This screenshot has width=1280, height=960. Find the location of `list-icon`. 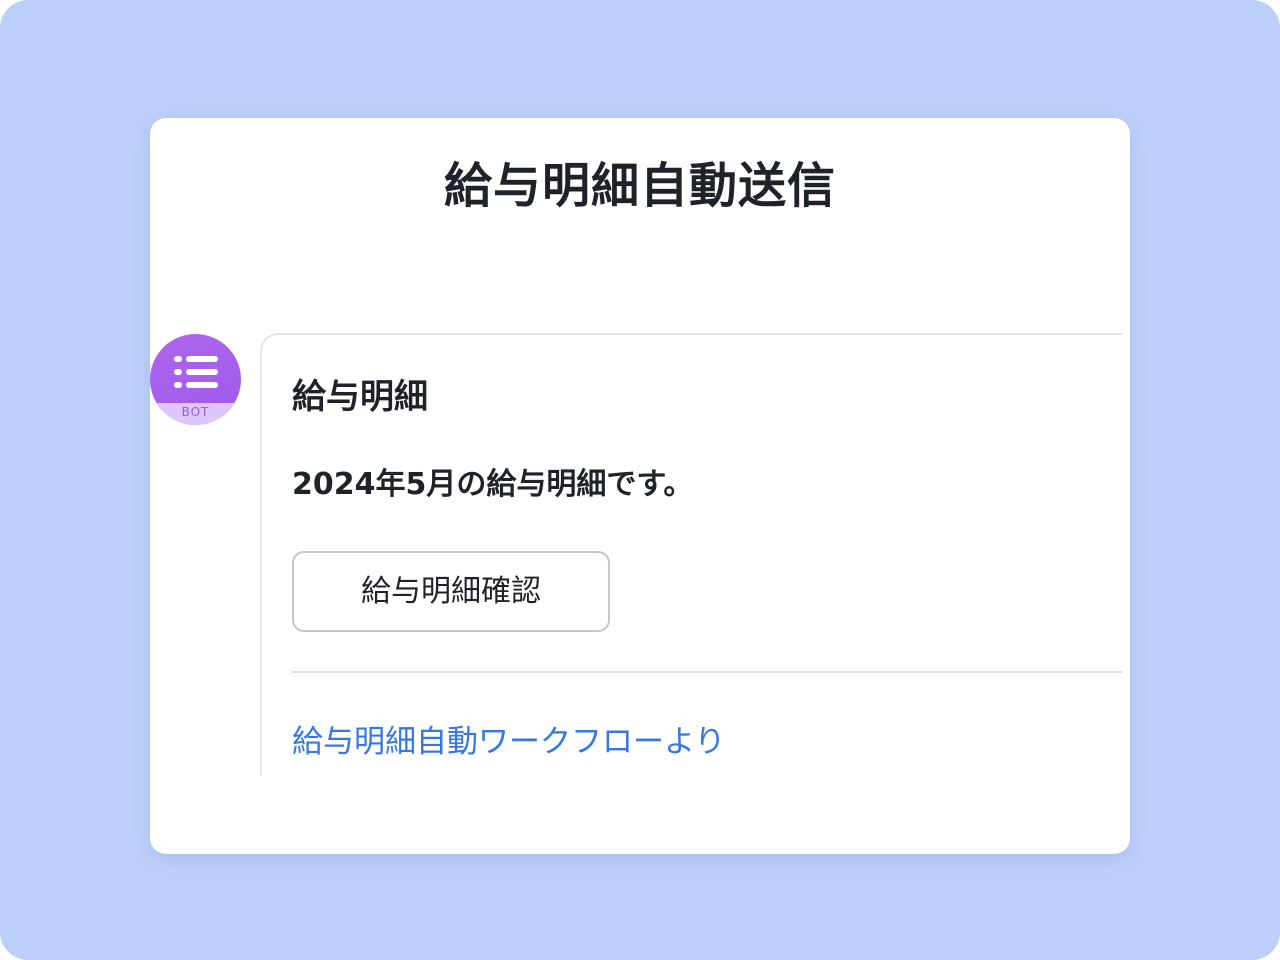

list-icon is located at coordinates (196, 372).